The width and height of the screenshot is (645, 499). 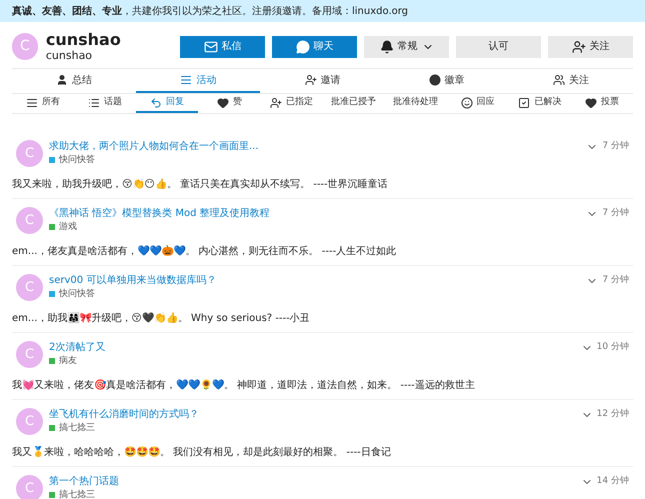 What do you see at coordinates (74, 81) in the screenshot?
I see `profile-tab: 总结` at bounding box center [74, 81].